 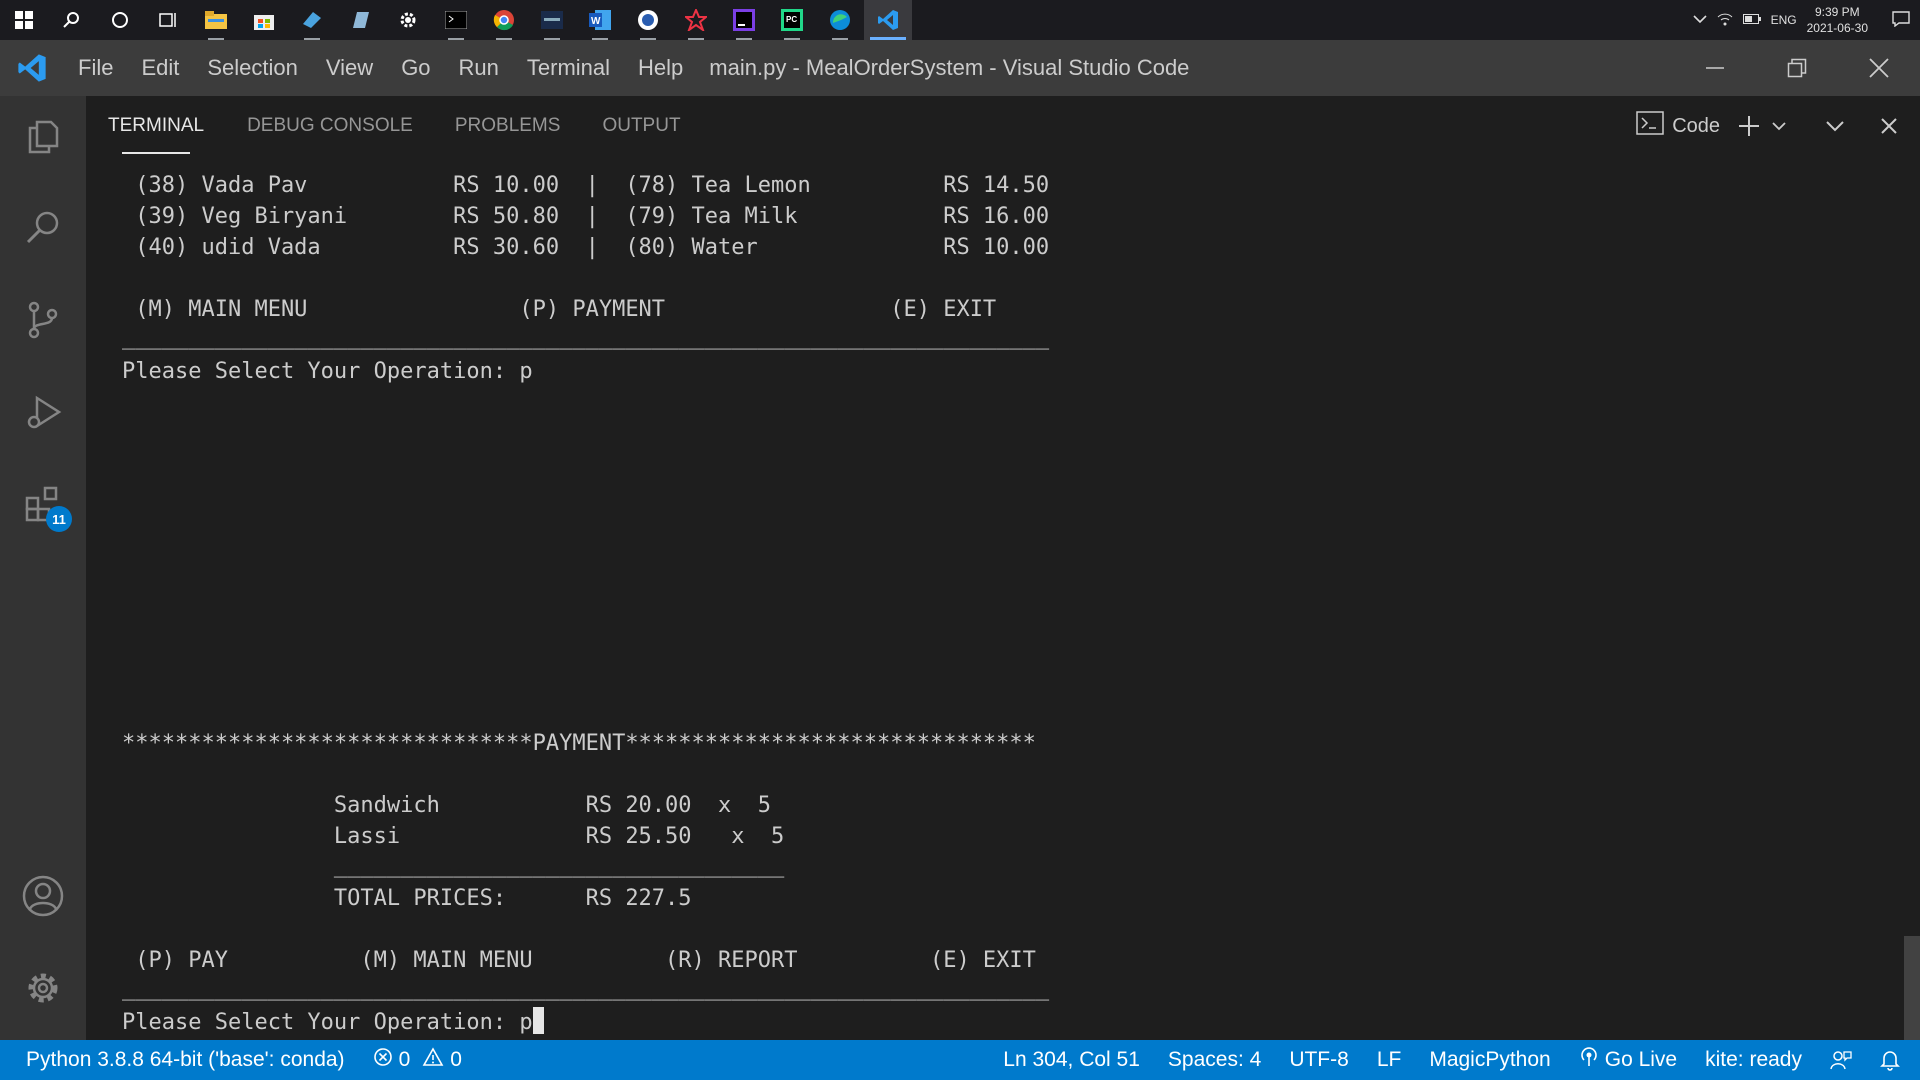 I want to click on window-controls, so click(x=1797, y=68).